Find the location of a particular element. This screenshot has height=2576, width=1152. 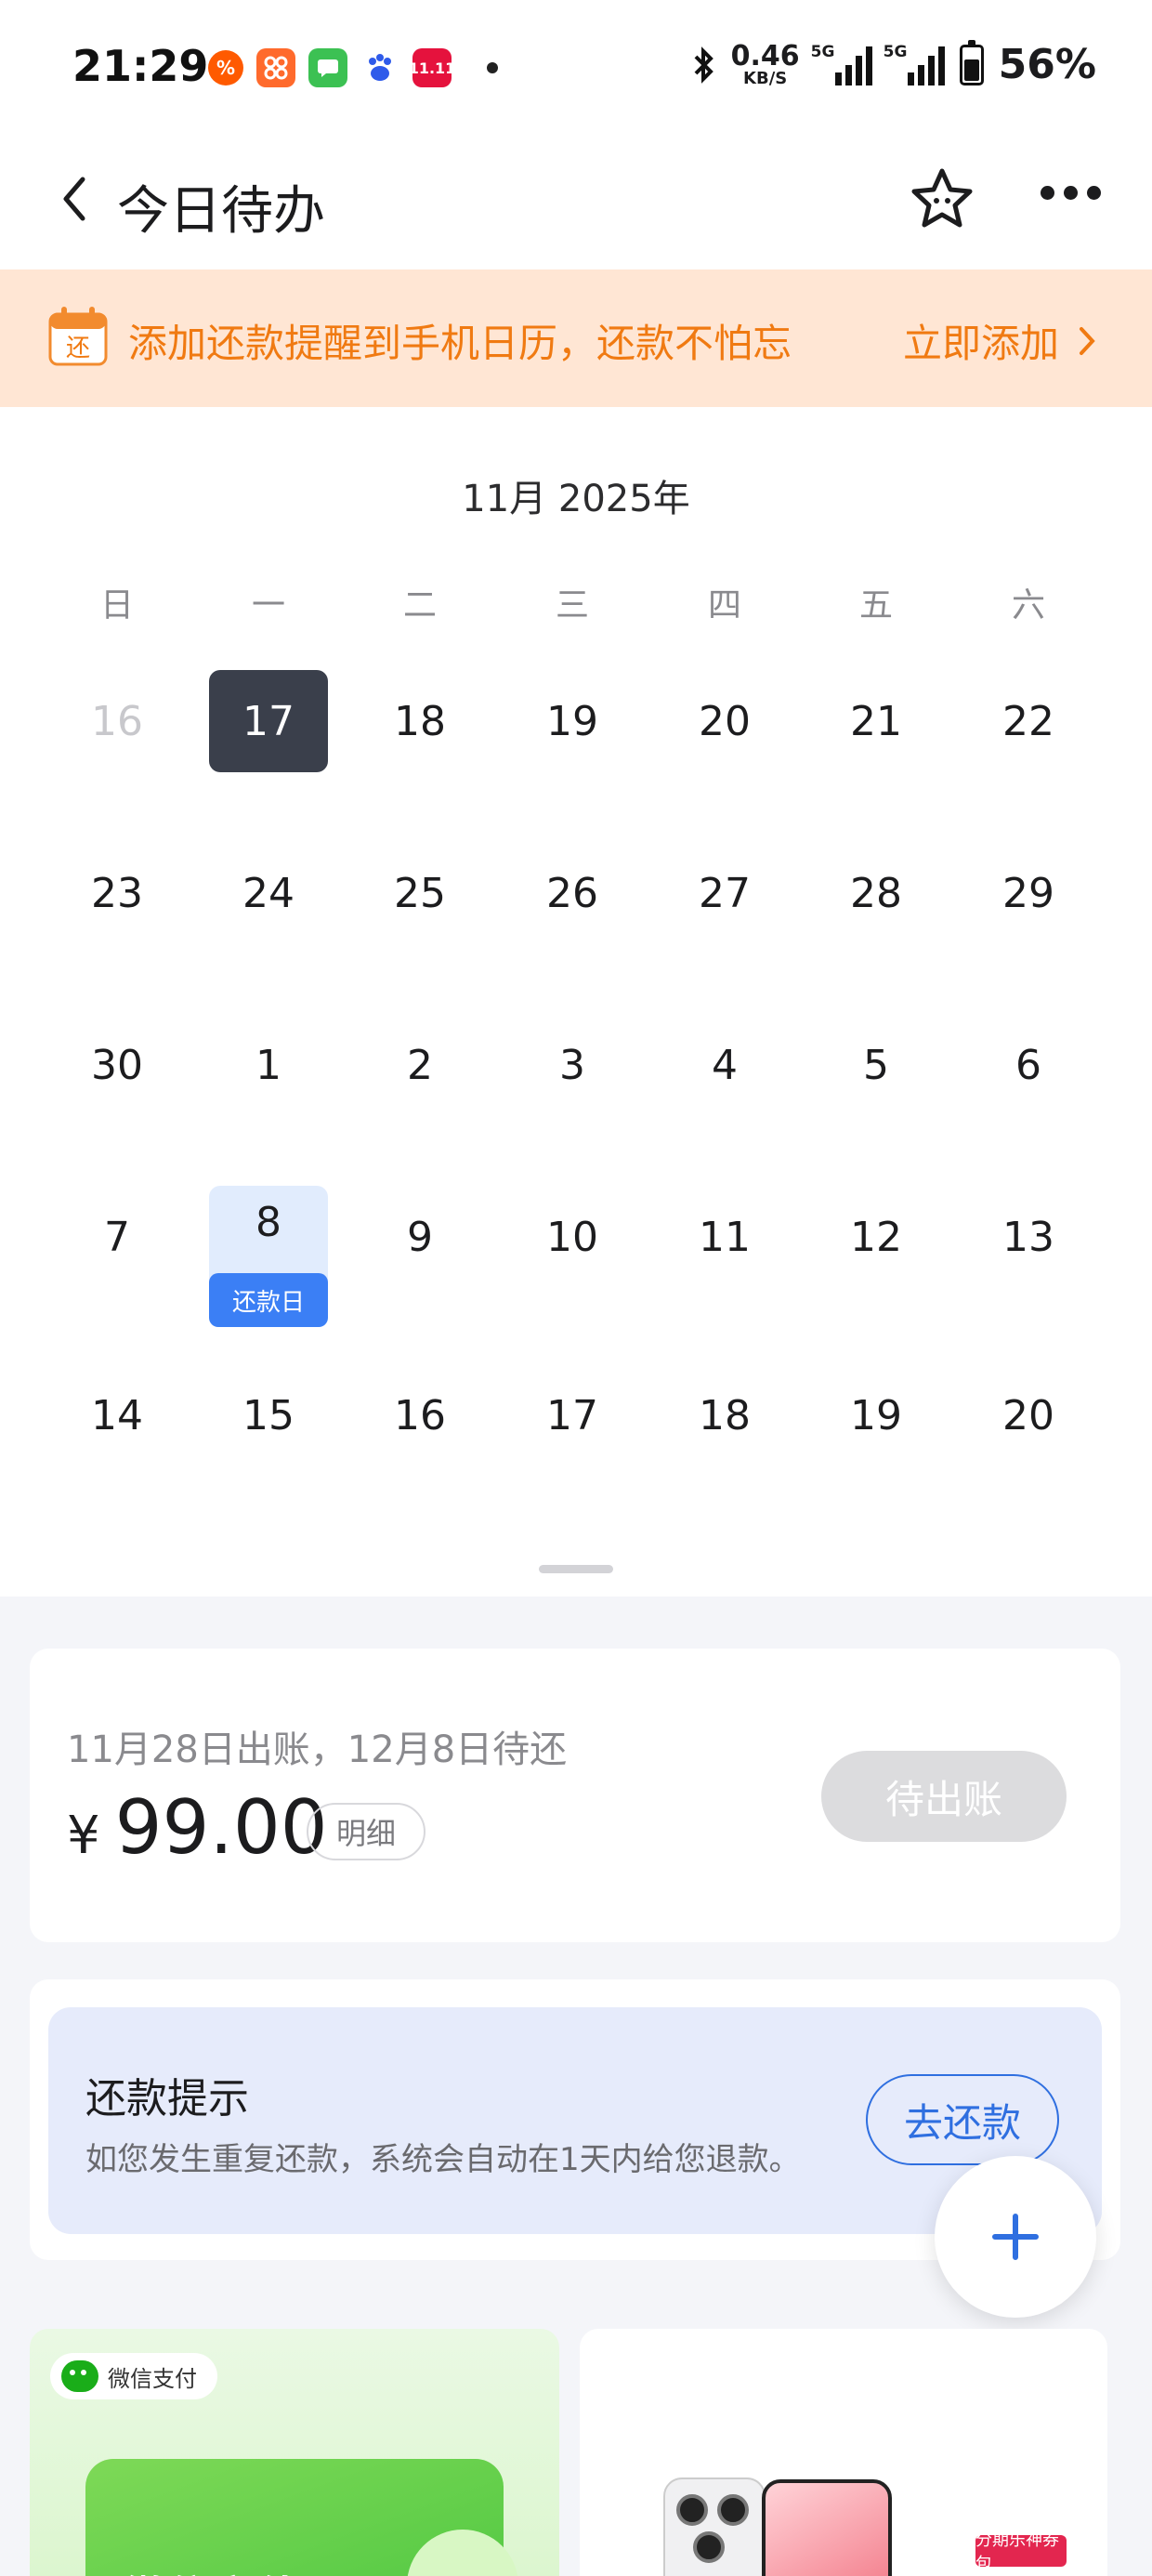

check-circle-icon is located at coordinates (462, 2553).